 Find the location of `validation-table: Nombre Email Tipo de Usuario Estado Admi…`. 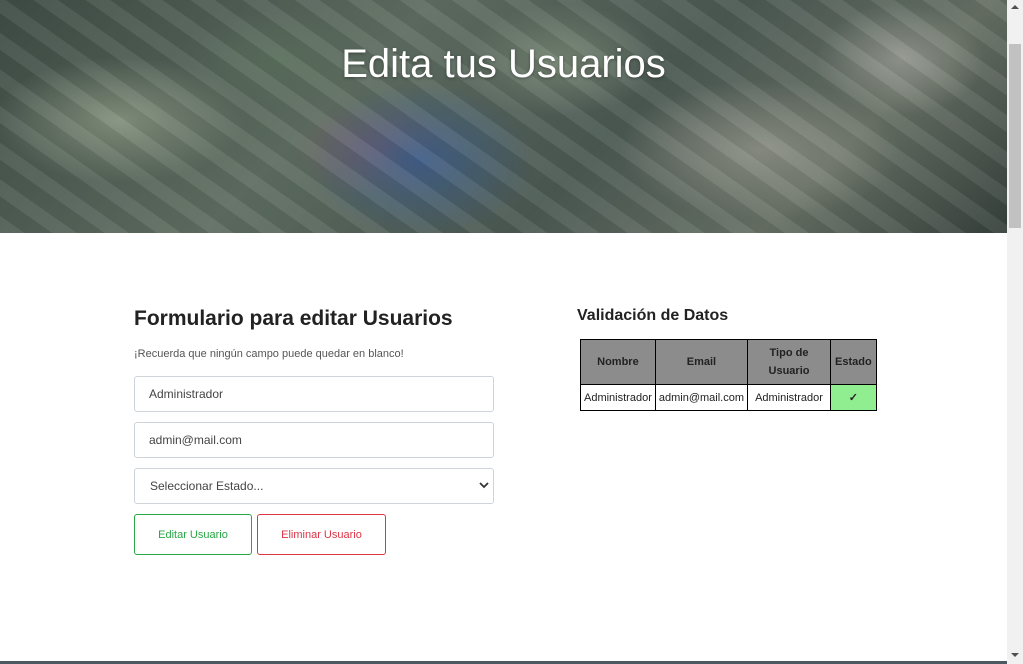

validation-table: Nombre Email Tipo de Usuario Estado Admi… is located at coordinates (728, 375).